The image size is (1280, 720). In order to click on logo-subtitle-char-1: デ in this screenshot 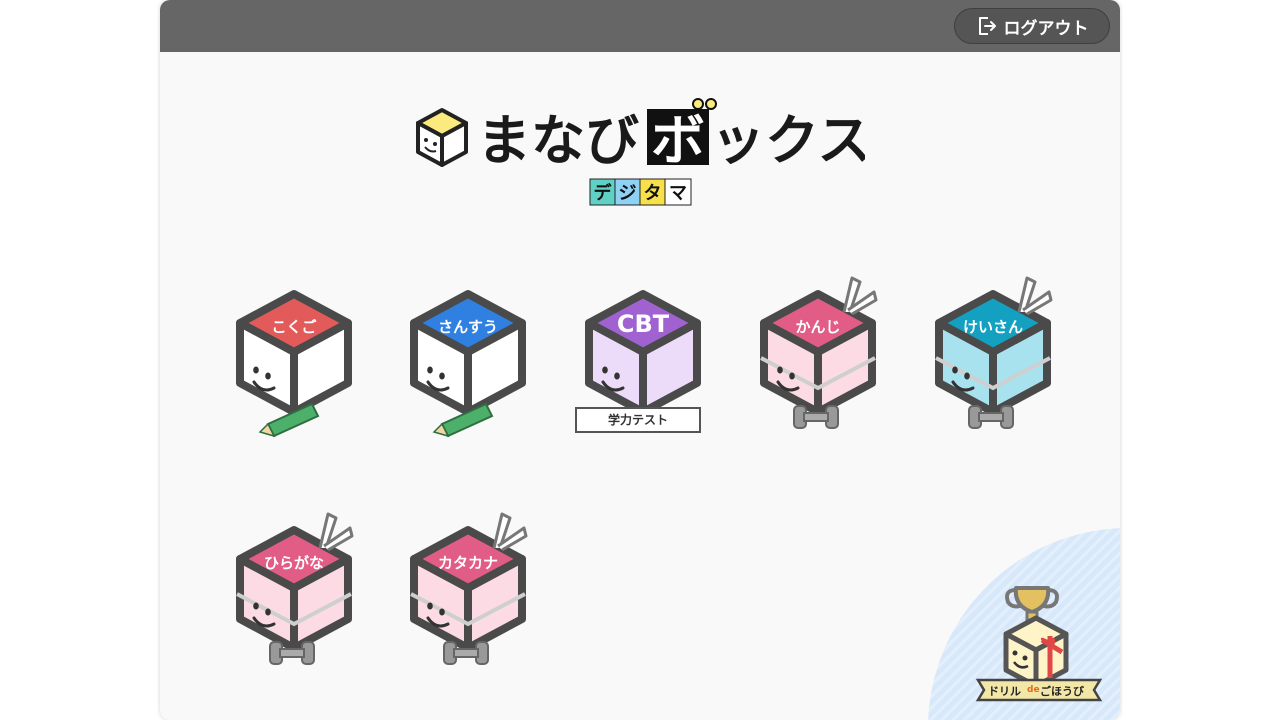, I will do `click(603, 193)`.